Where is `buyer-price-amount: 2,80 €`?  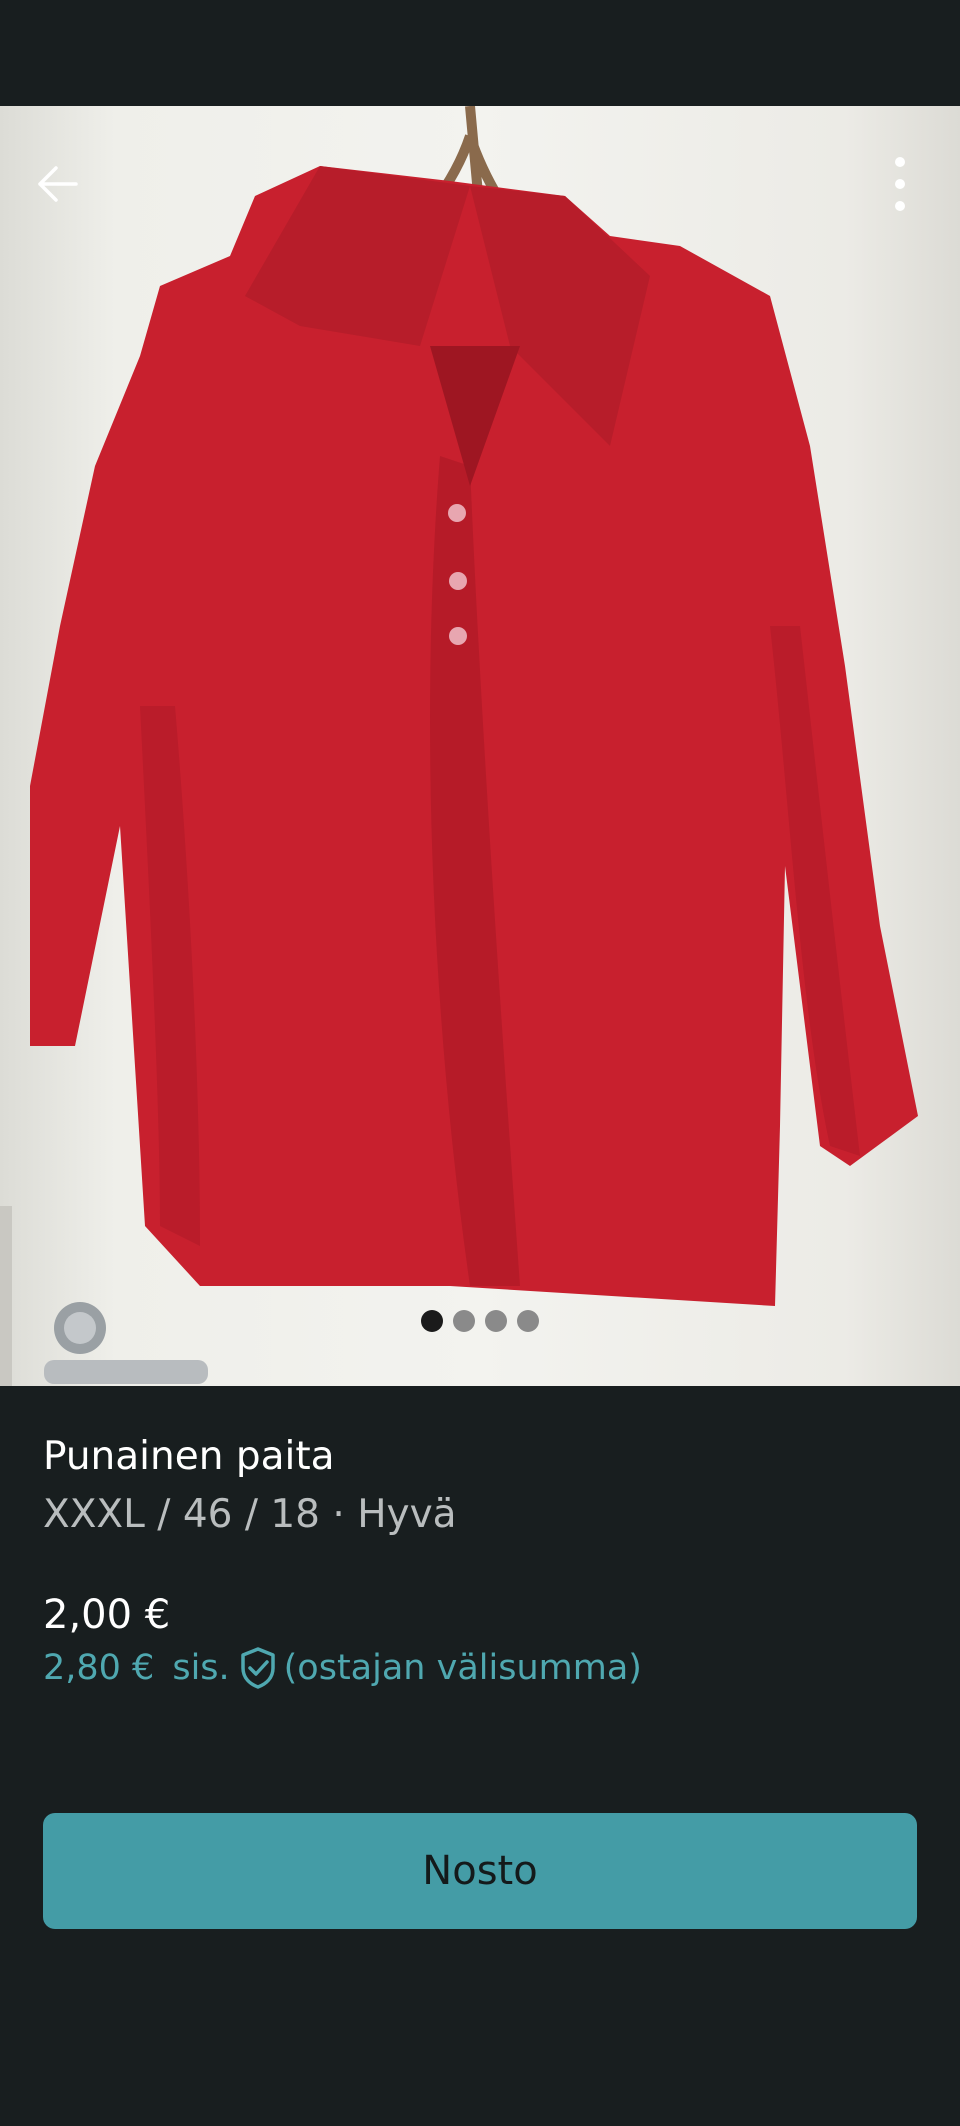 buyer-price-amount: 2,80 € is located at coordinates (99, 1668).